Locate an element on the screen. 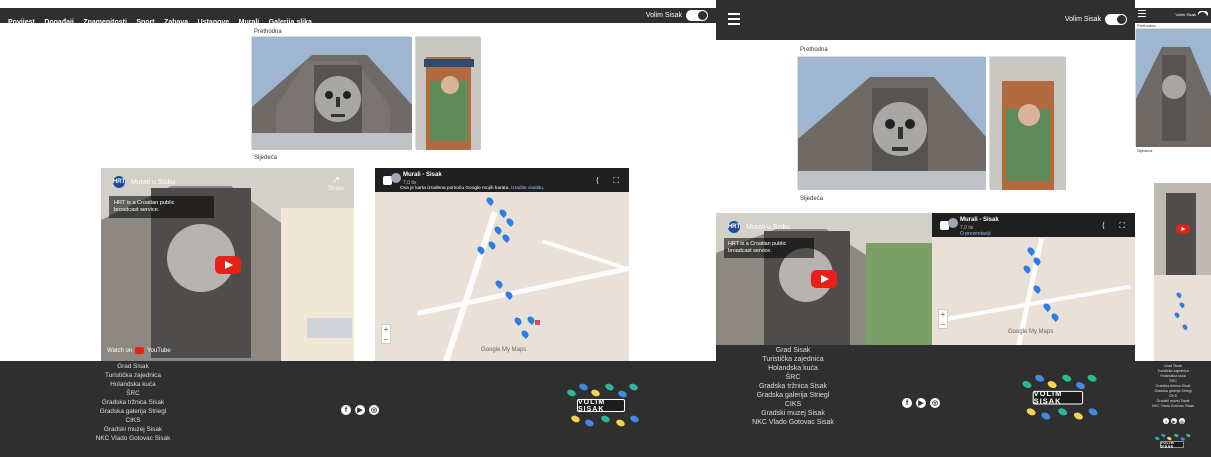 The image size is (1211, 457). watch-on-youtube: Watch on YouTube is located at coordinates (139, 350).